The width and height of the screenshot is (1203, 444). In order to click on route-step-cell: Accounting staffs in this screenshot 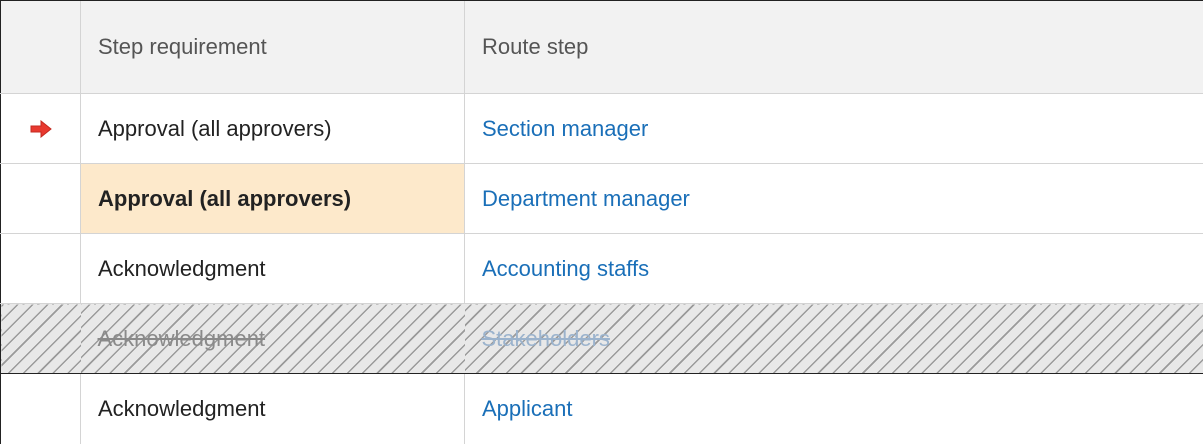, I will do `click(833, 268)`.